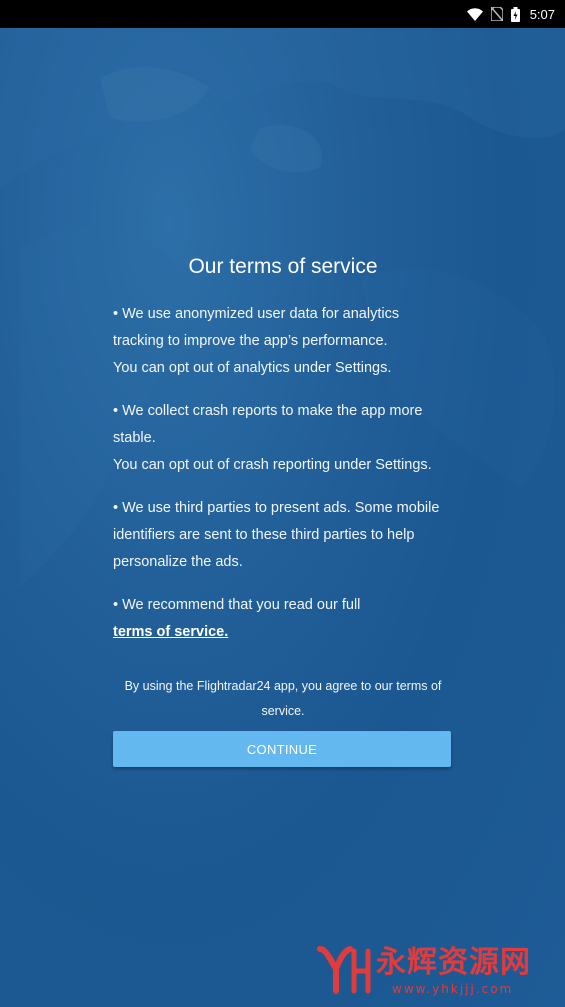 The width and height of the screenshot is (565, 1007). What do you see at coordinates (344, 970) in the screenshot?
I see `watermark-logo-icon` at bounding box center [344, 970].